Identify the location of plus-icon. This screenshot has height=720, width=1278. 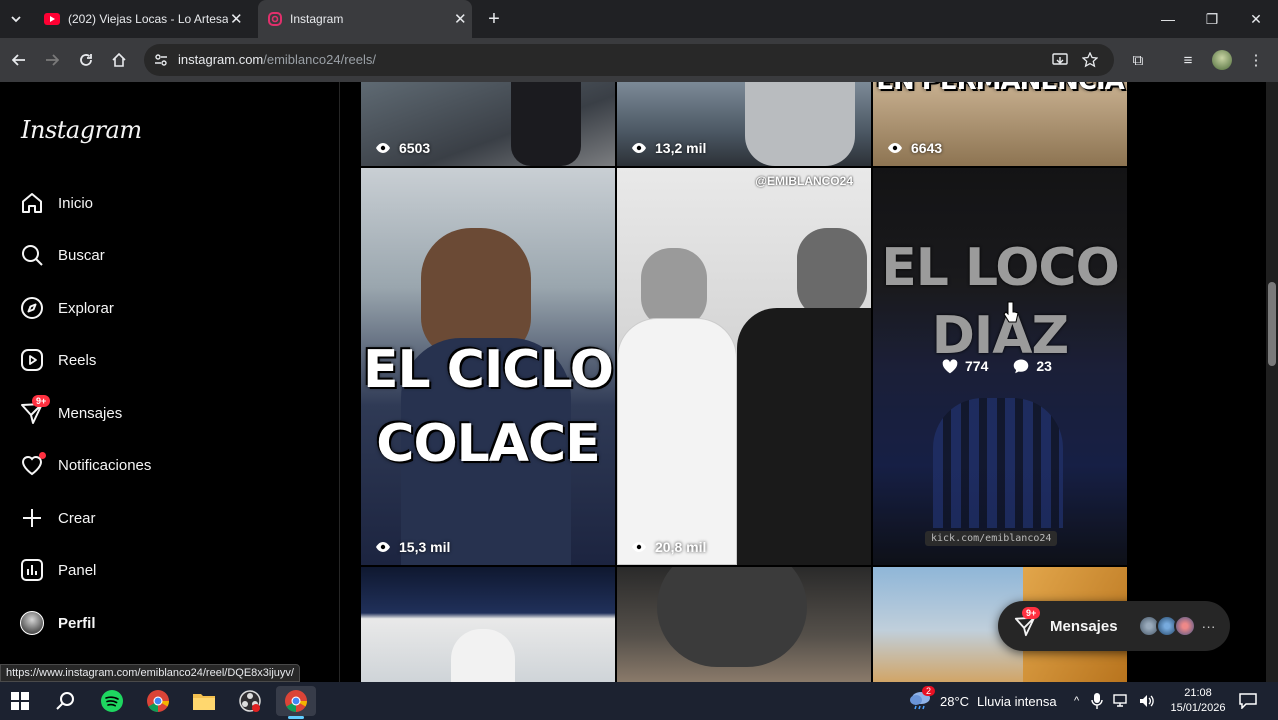
(32, 518).